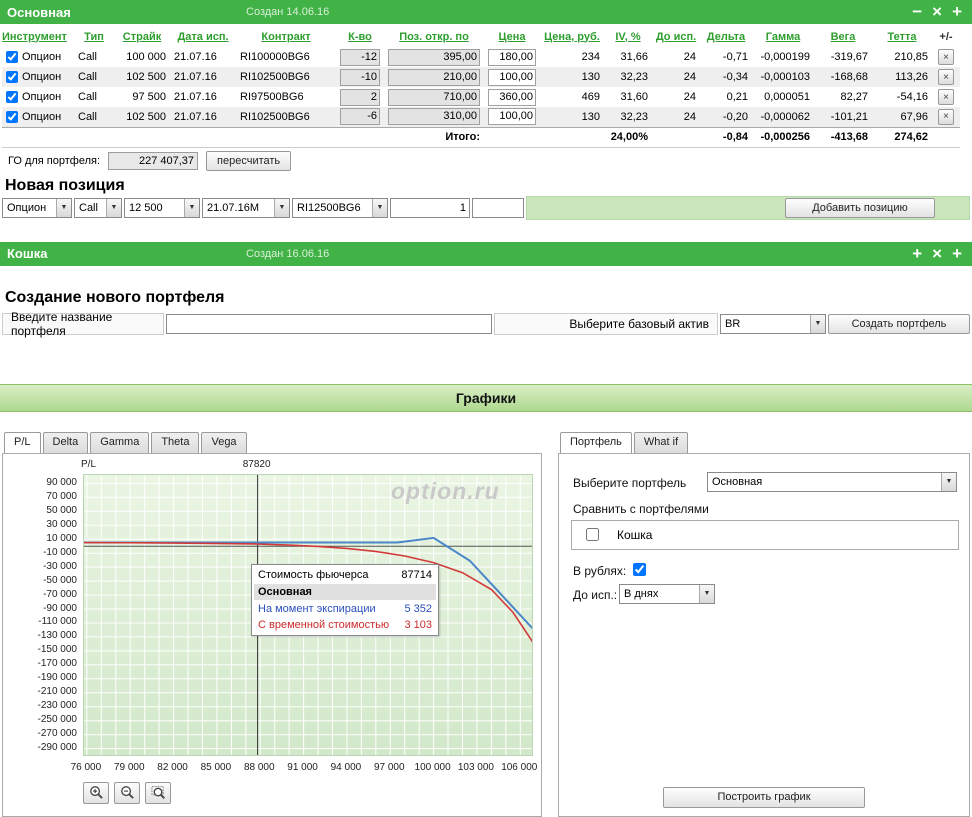 The height and width of the screenshot is (817, 972). Describe the element at coordinates (628, 137) in the screenshot. I see `totals-iv: 24,00%` at that location.